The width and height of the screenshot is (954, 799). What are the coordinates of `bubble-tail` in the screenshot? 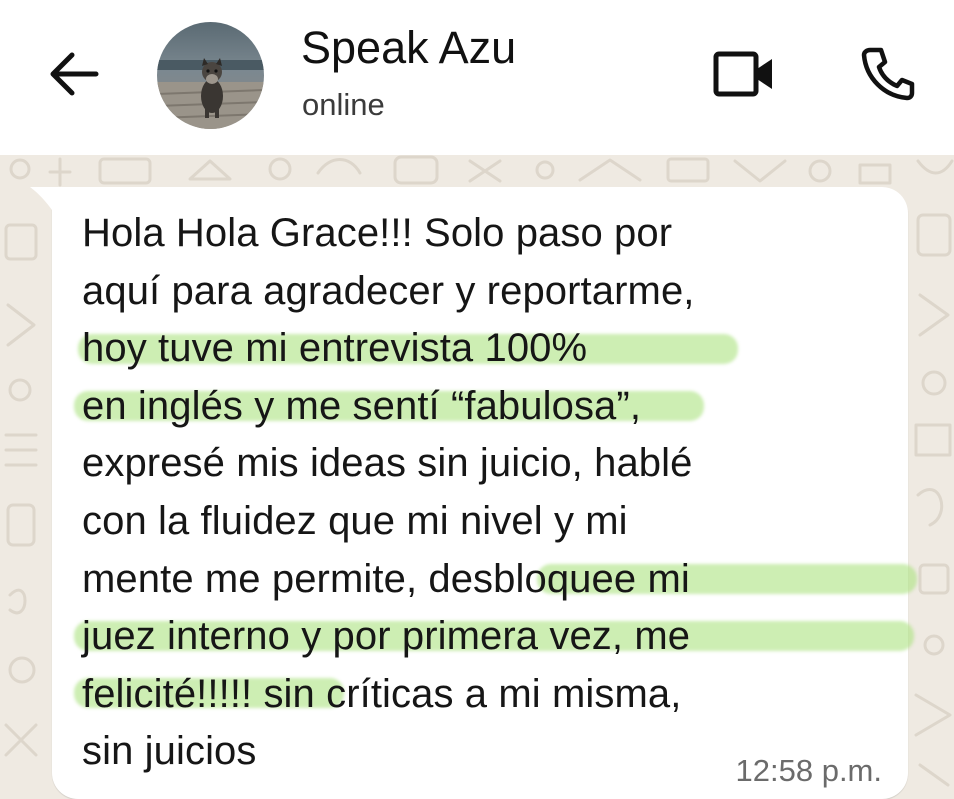 It's located at (42, 200).